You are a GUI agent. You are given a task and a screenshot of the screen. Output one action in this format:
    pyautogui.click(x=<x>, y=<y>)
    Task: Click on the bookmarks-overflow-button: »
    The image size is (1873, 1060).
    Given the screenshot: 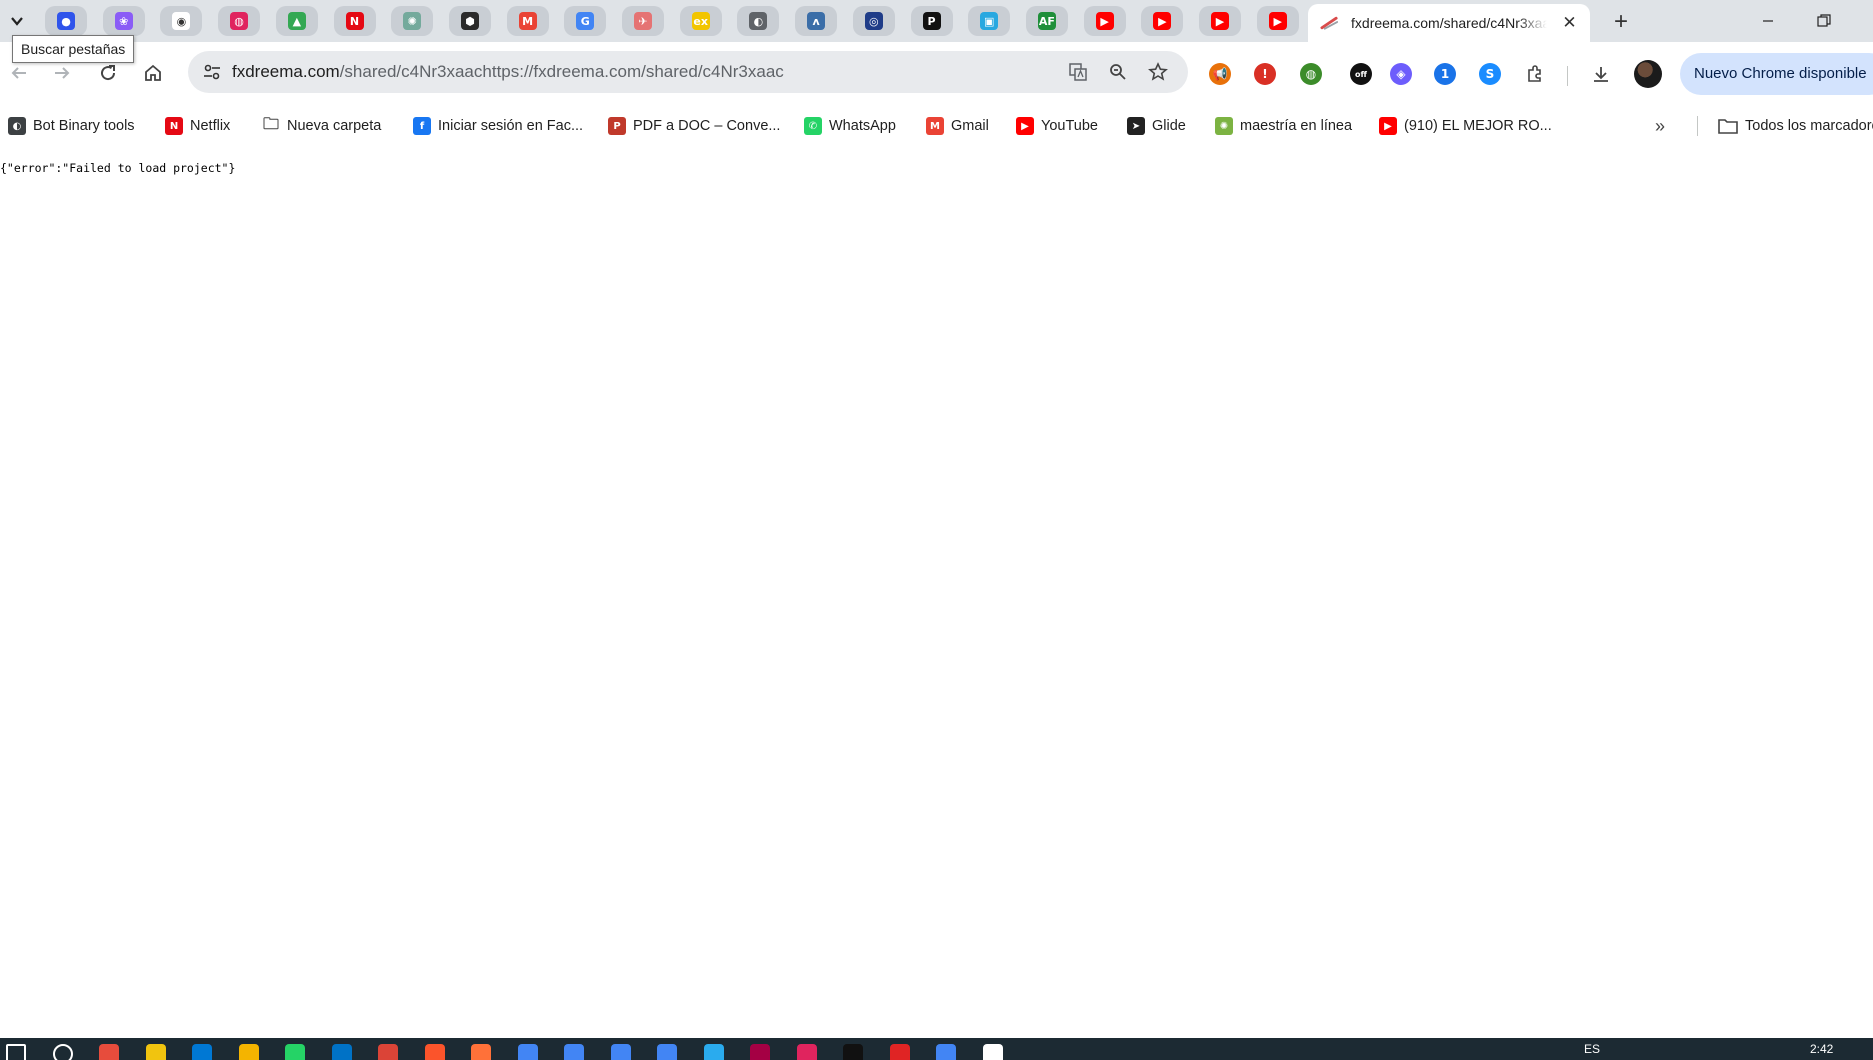 What is the action you would take?
    pyautogui.click(x=1660, y=126)
    